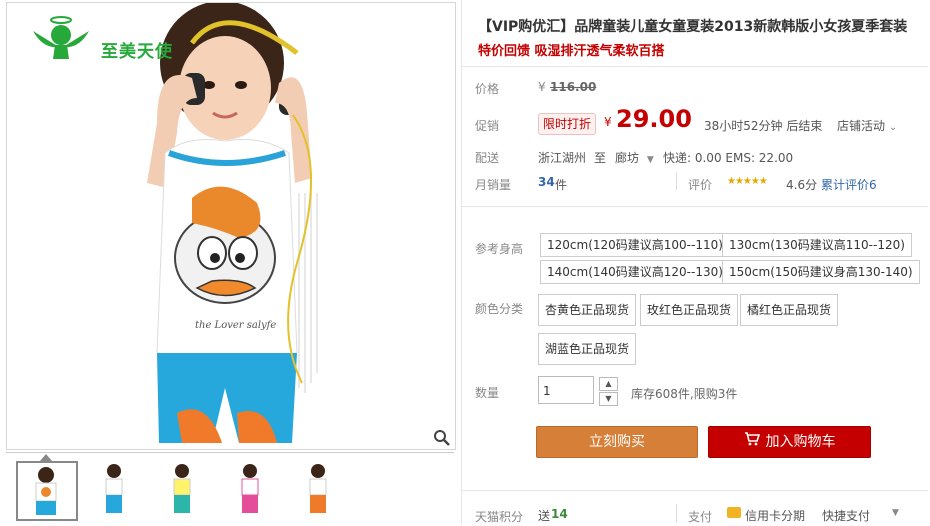  I want to click on add-to-cart-button: 加入购物车, so click(789, 442).